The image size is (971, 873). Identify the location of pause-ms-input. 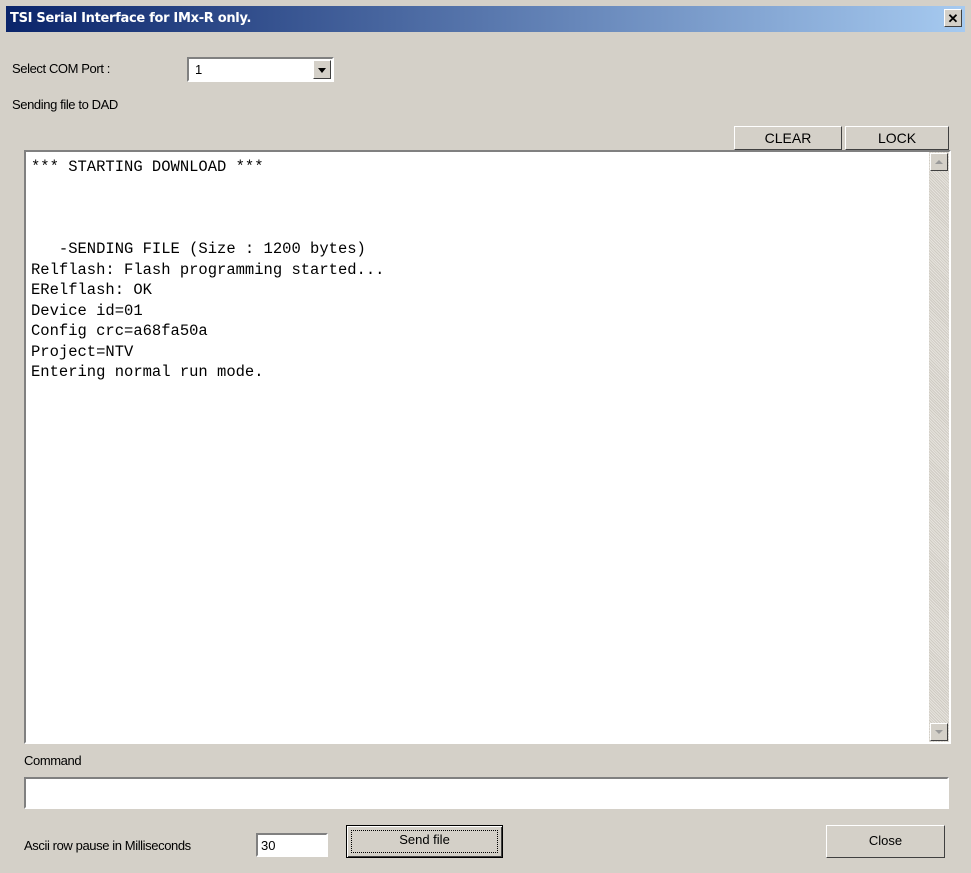
(292, 845).